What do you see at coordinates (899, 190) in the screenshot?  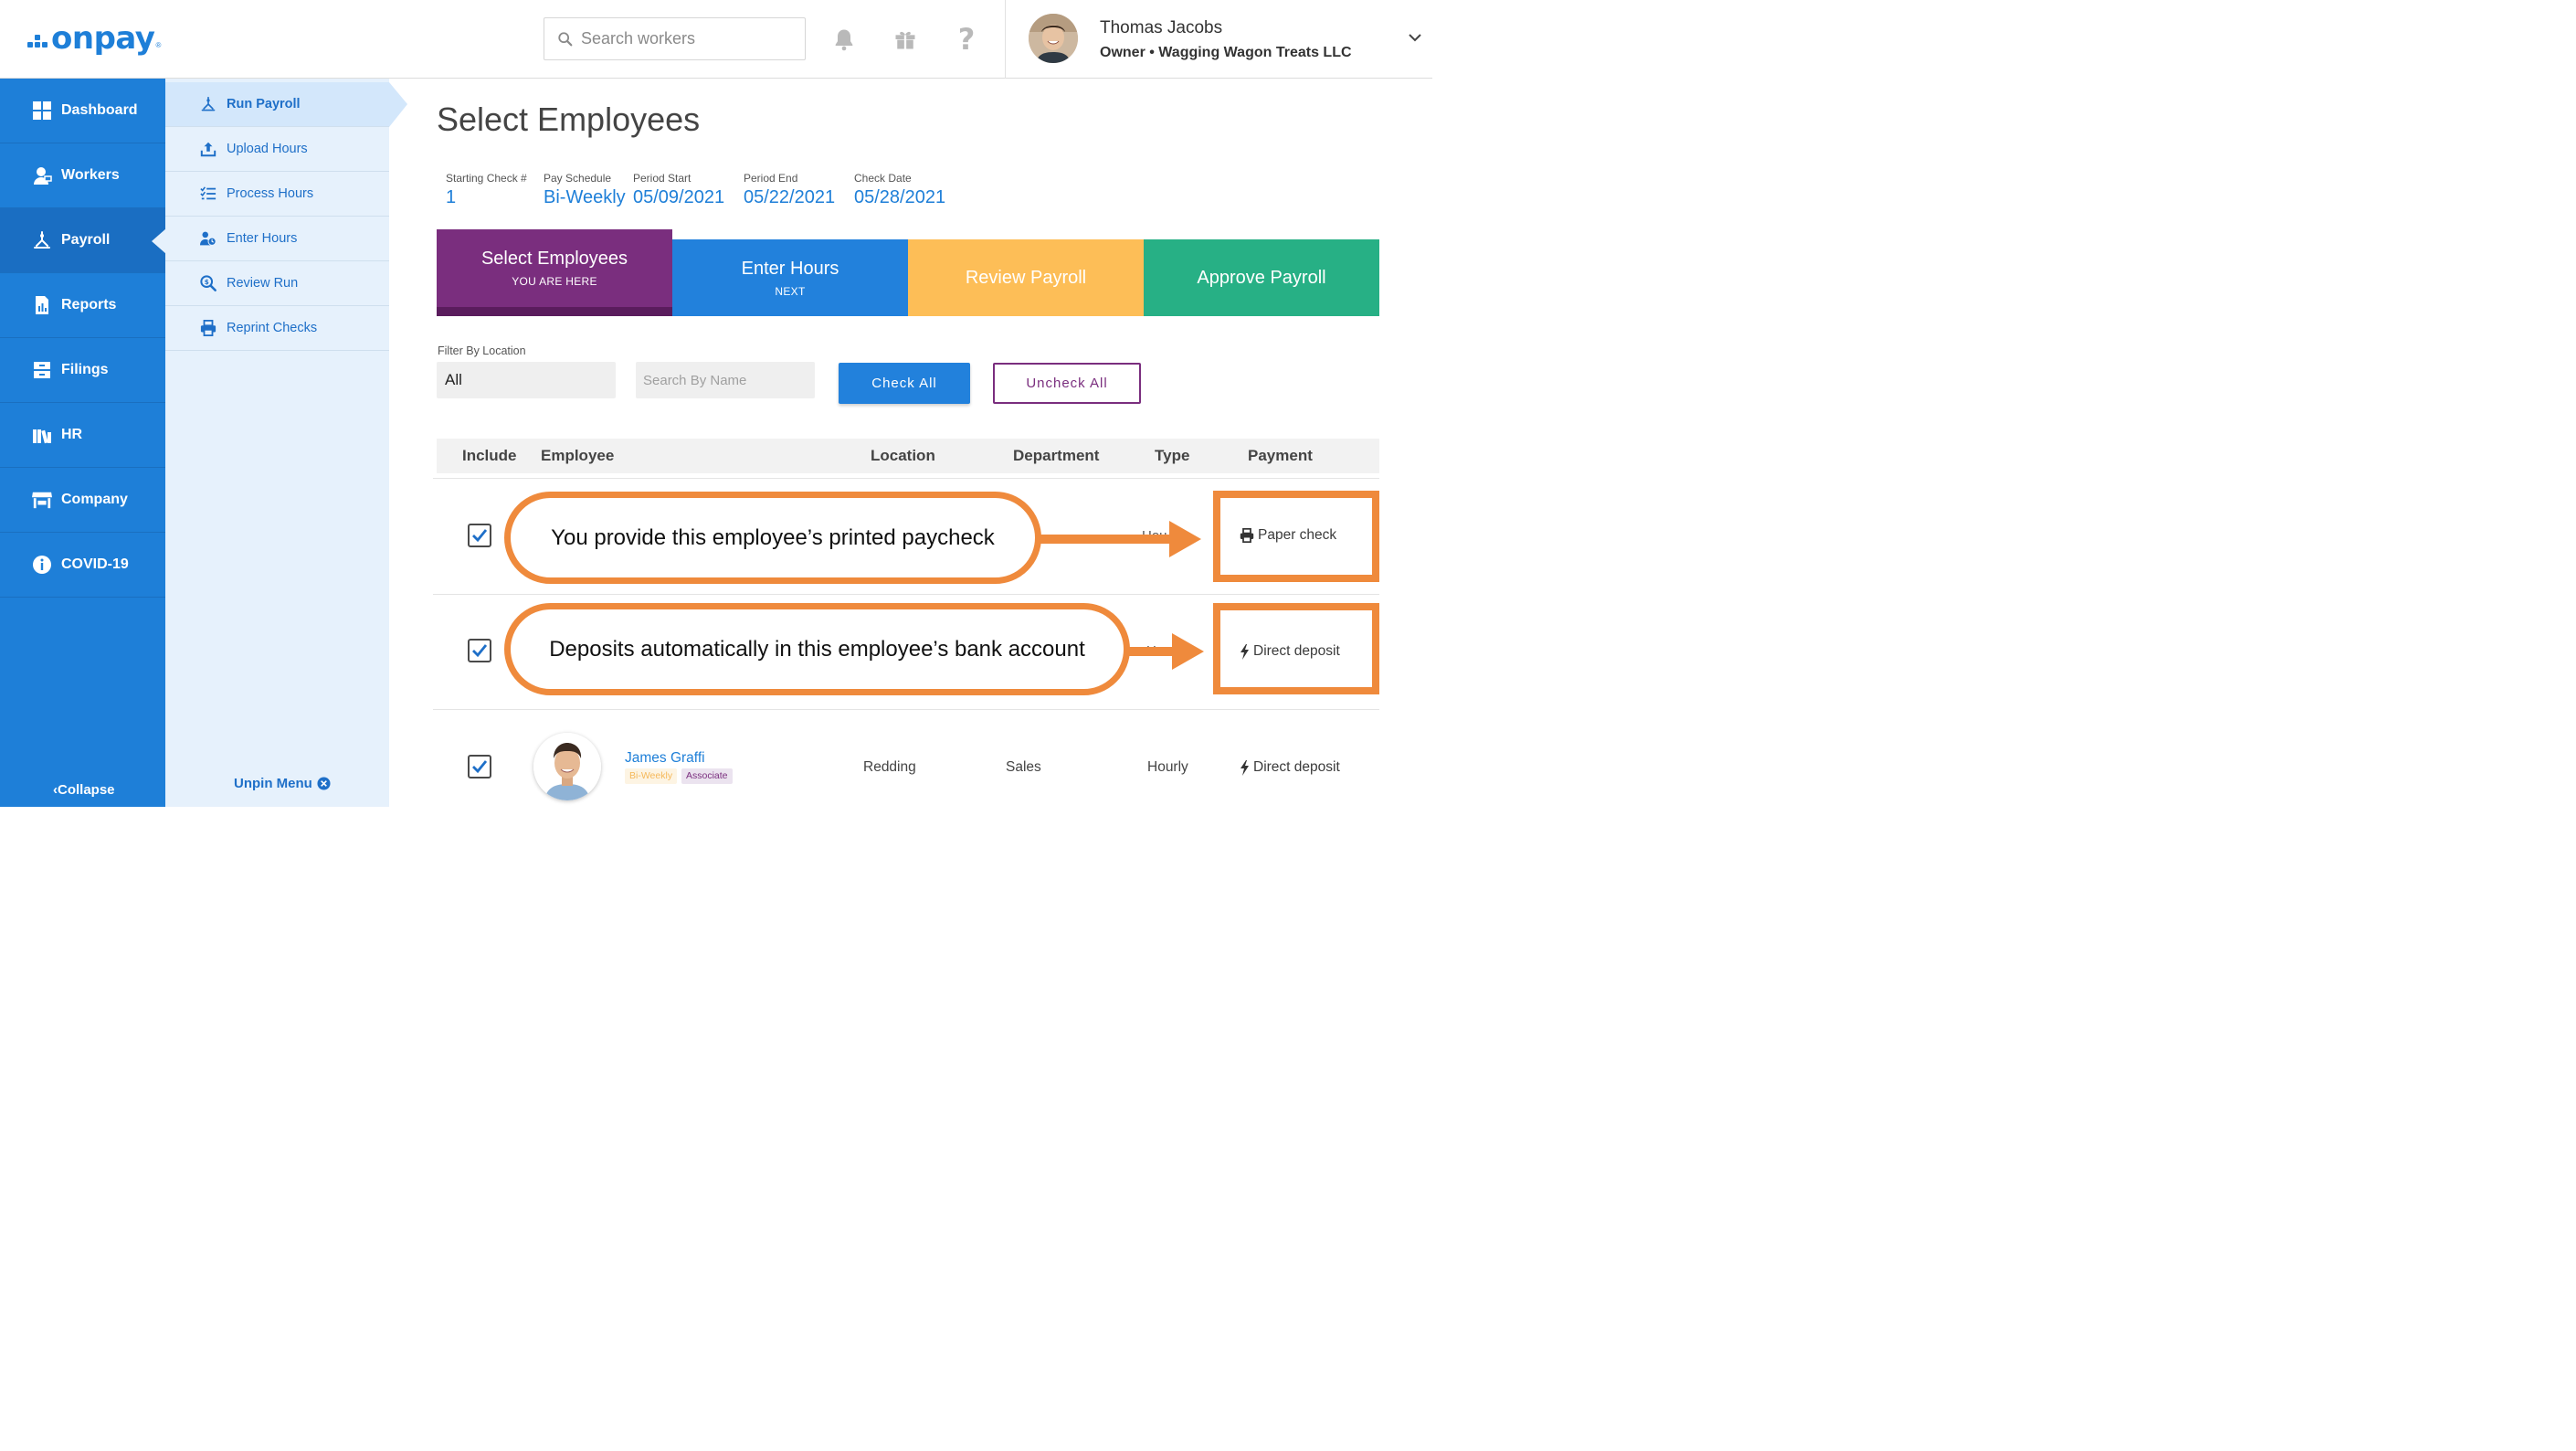 I see `meta-check-date: Check Date 05/28/2021` at bounding box center [899, 190].